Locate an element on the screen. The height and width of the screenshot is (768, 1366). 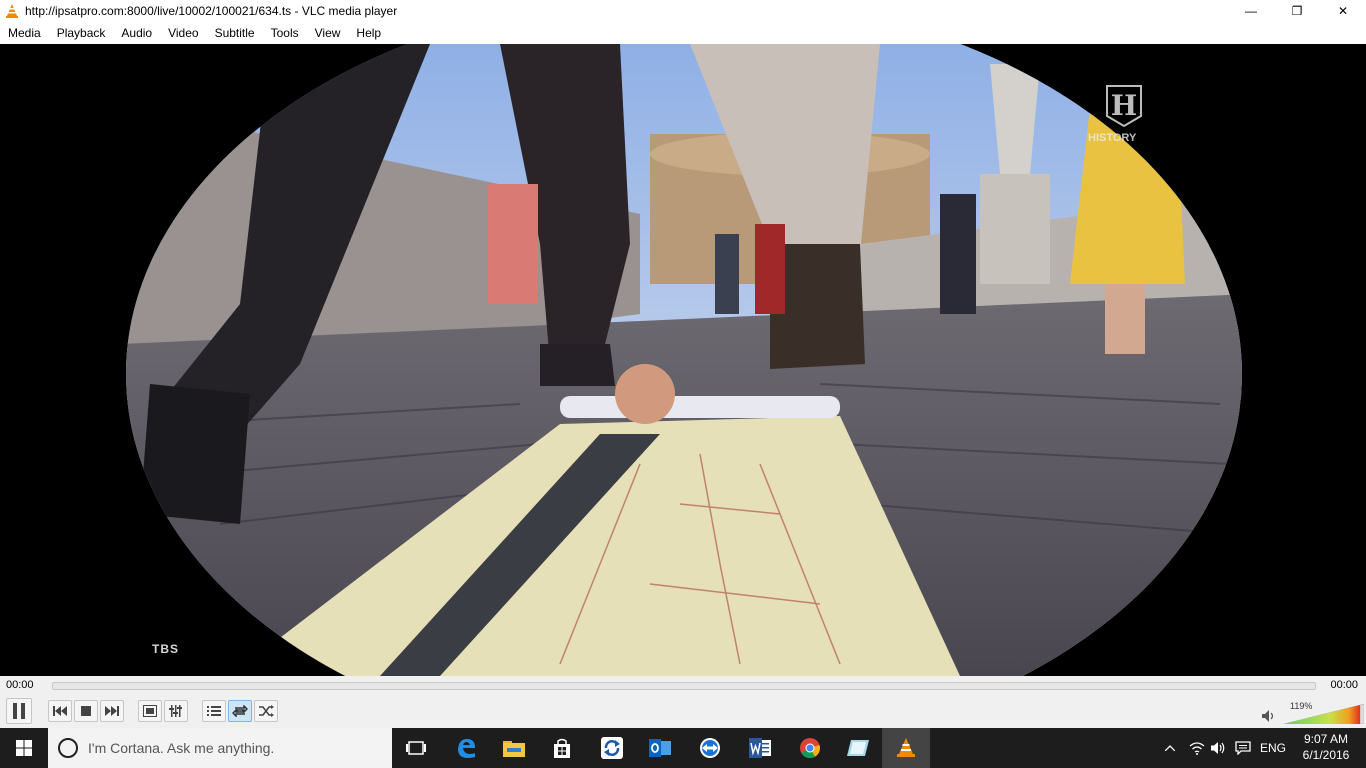
taskbar-store is located at coordinates (562, 748).